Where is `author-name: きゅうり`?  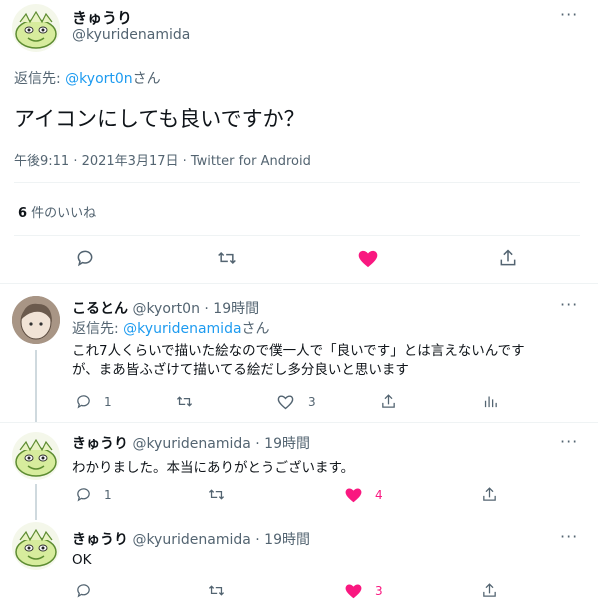 author-name: きゅうり is located at coordinates (102, 17).